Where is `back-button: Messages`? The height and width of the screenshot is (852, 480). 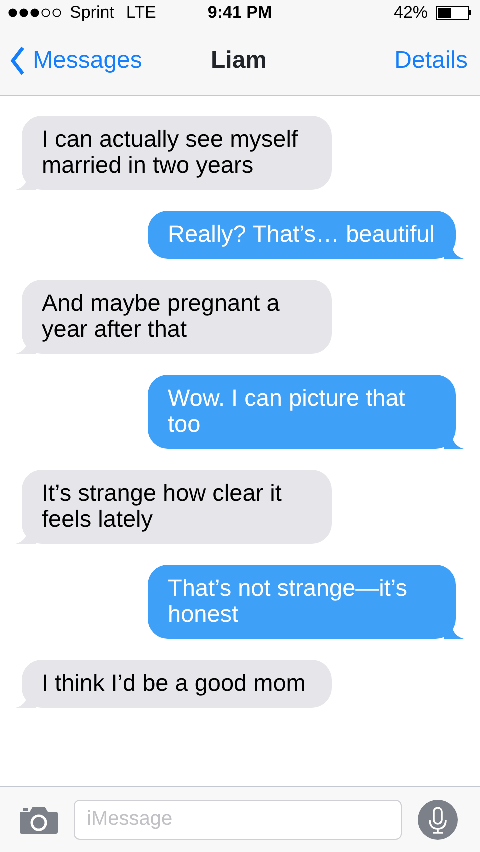
back-button: Messages is located at coordinates (110, 60).